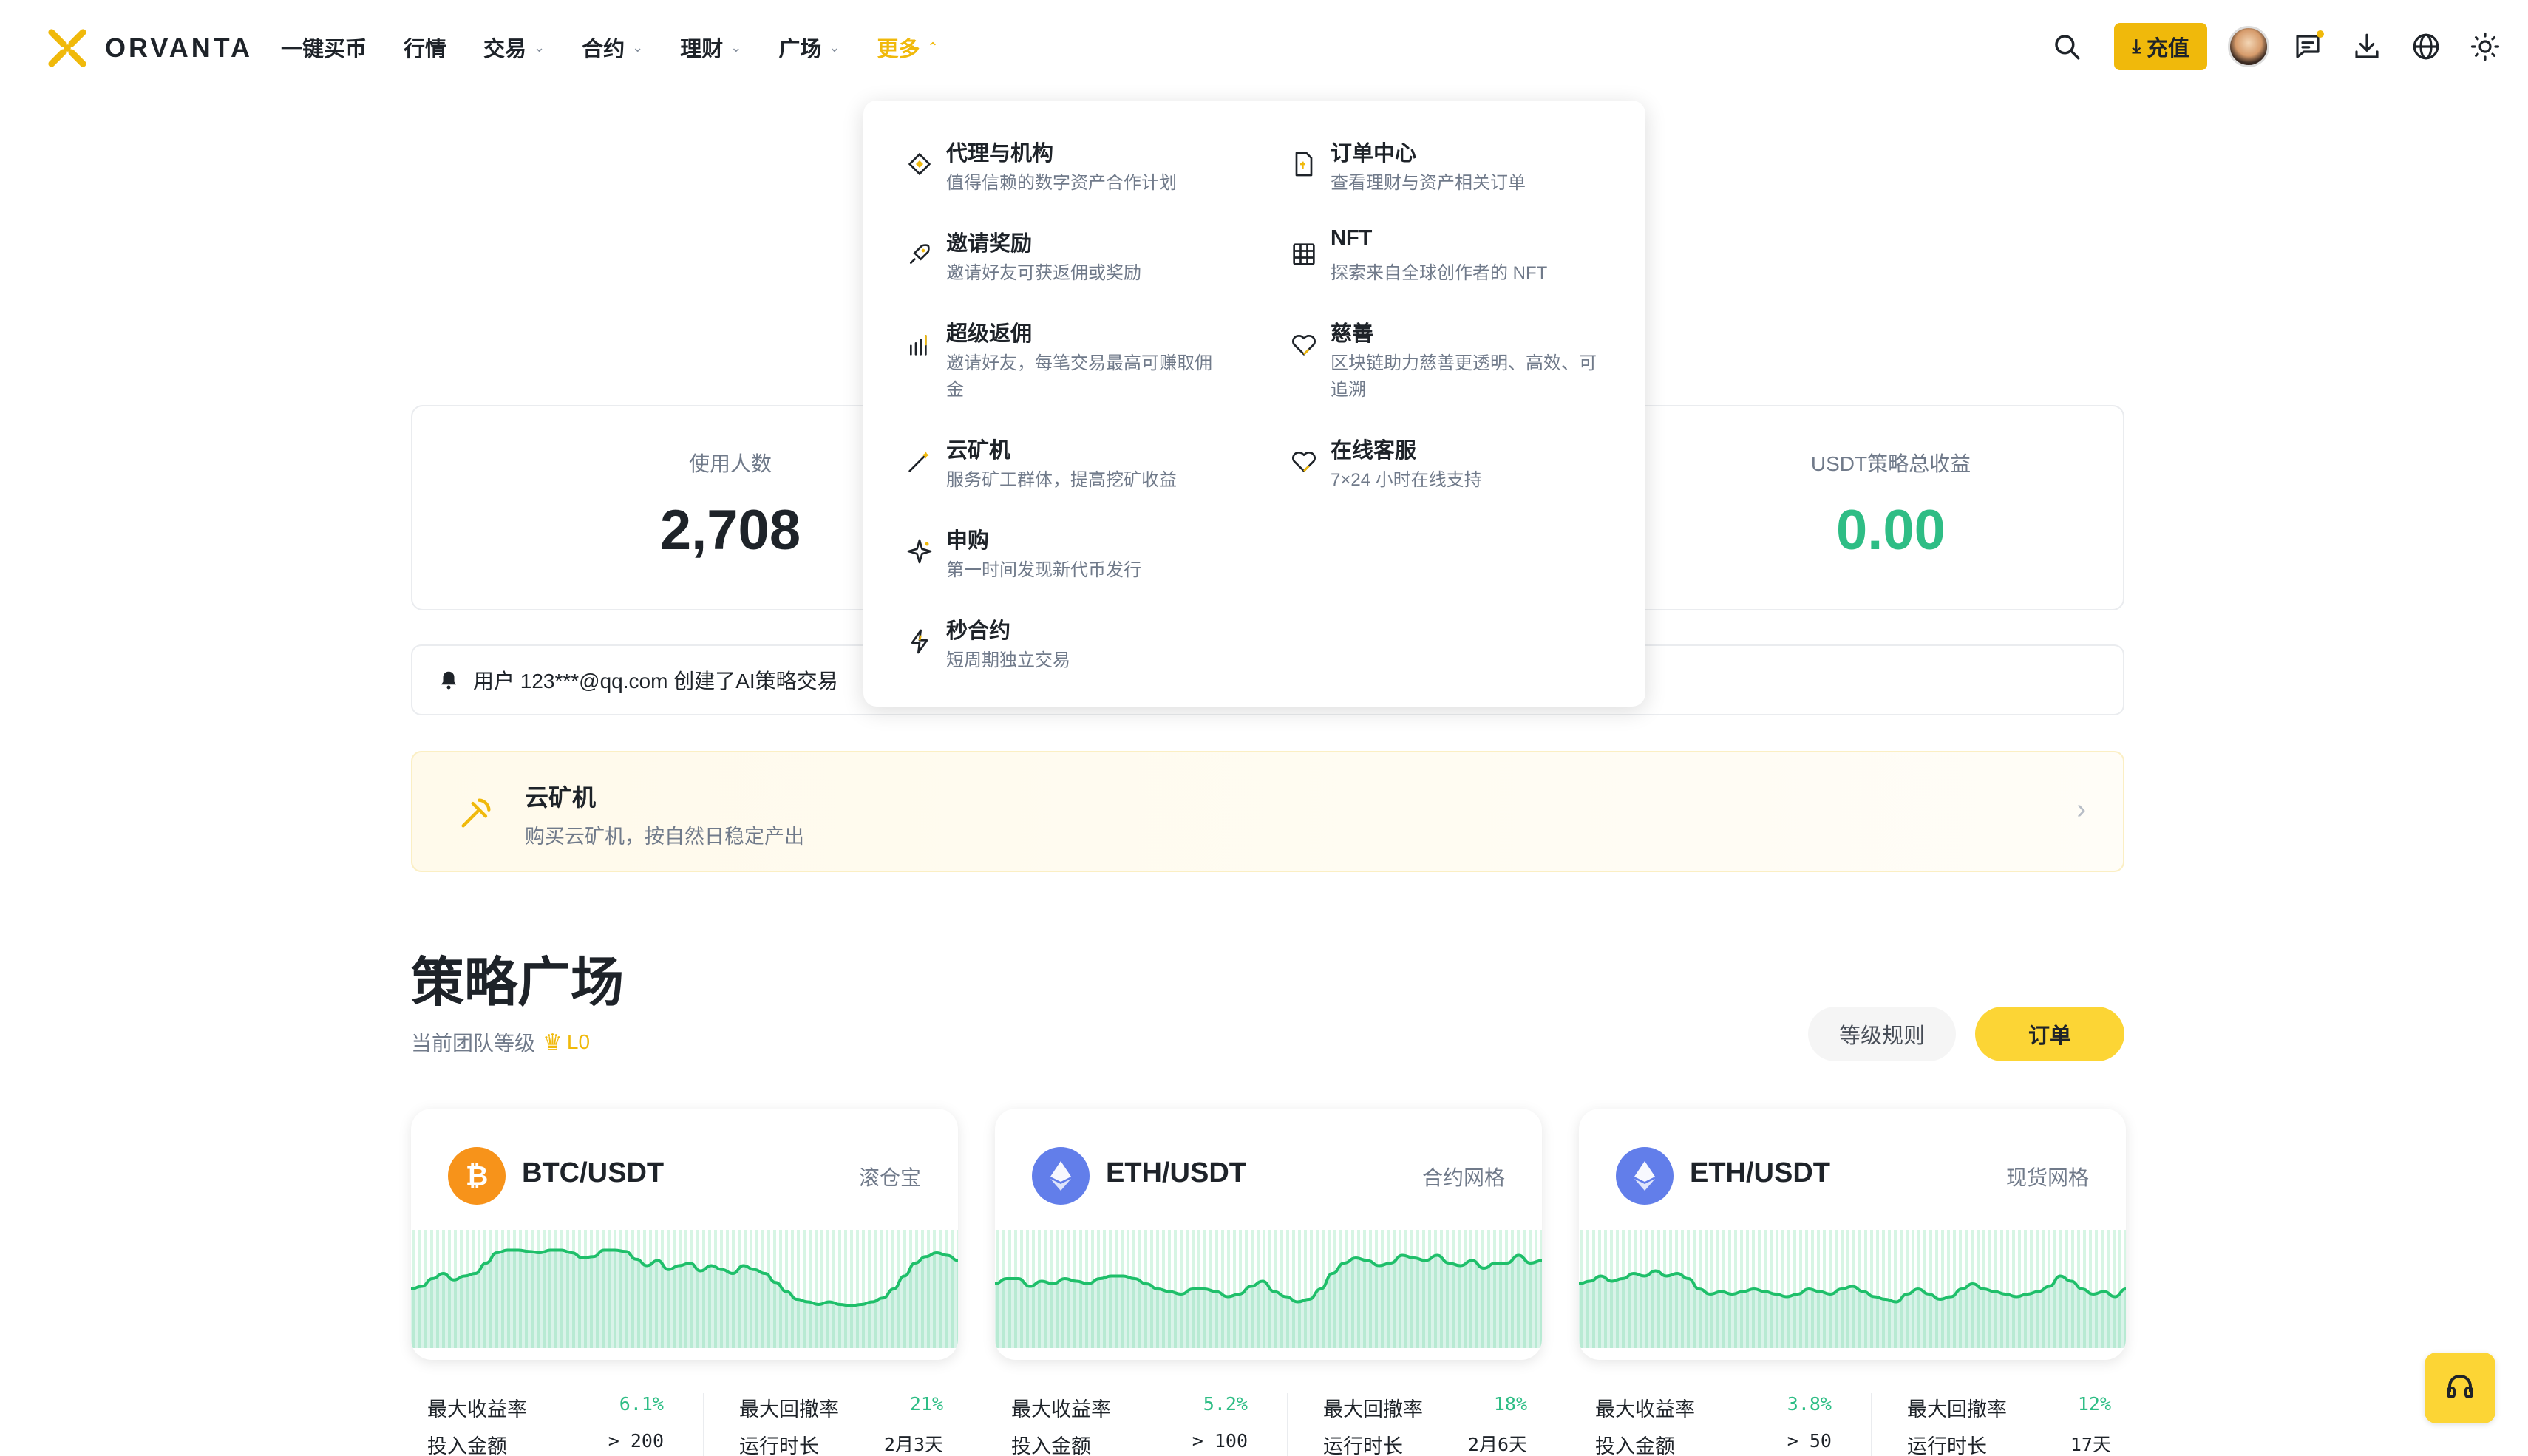 The height and width of the screenshot is (1456, 2528). I want to click on card-pair: ETH/USDT, so click(1760, 1172).